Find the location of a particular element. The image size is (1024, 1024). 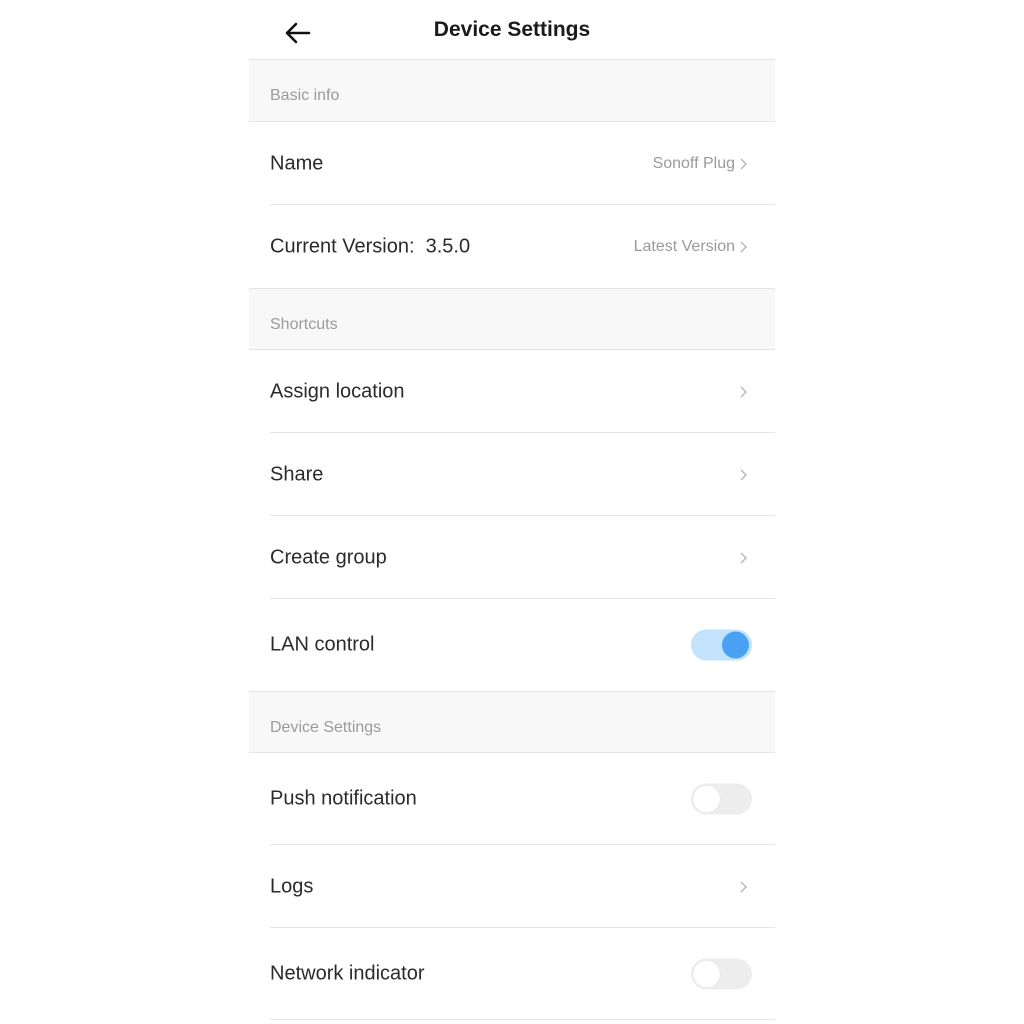

row-label: Share is located at coordinates (297, 474).